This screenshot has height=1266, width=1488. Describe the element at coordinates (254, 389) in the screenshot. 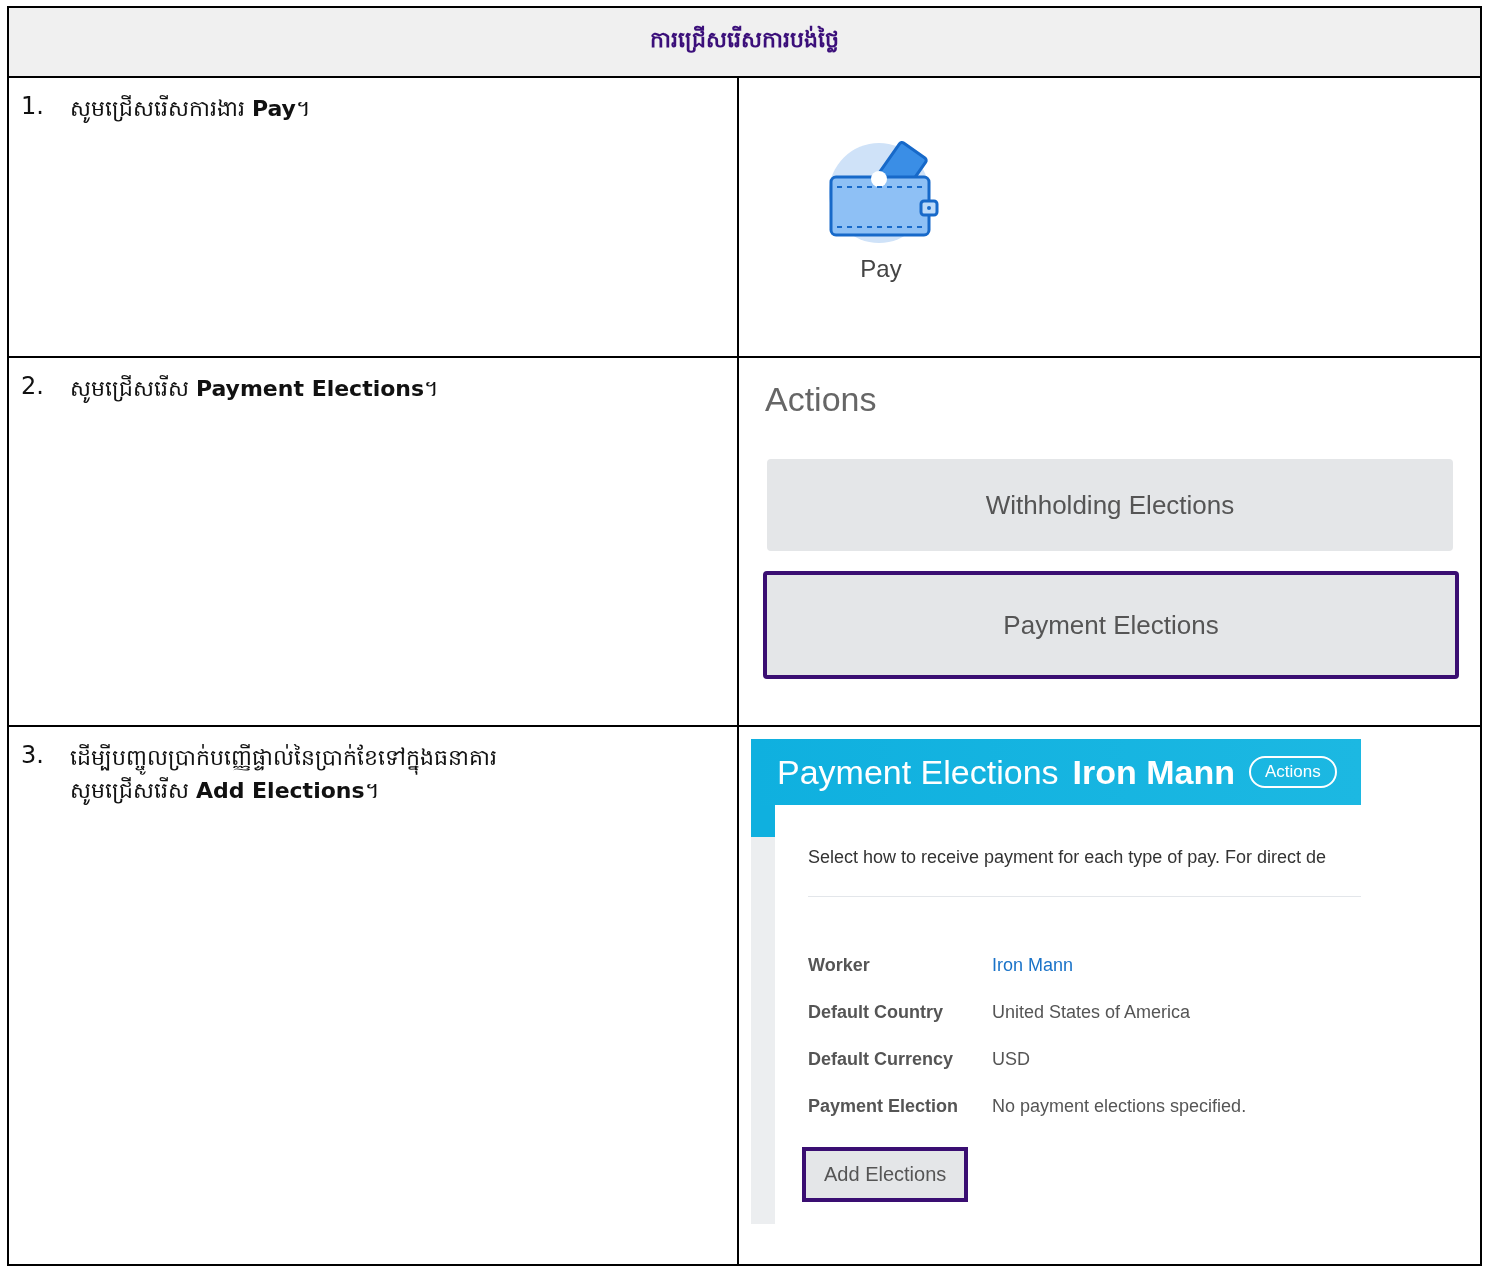

I see `step-instruction: សូមជ្រើសរើស Payment Elections។` at that location.